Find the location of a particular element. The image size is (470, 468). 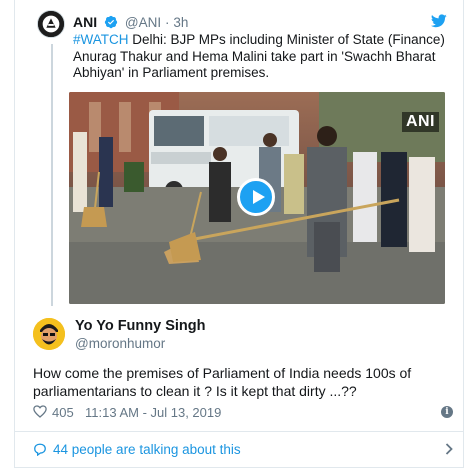

chevron-right-icon is located at coordinates (449, 449).